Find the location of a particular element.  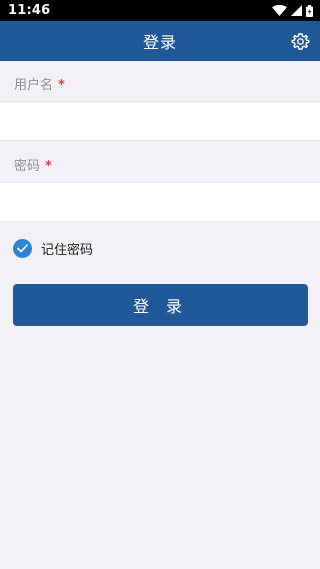

password-required-mark: * is located at coordinates (48, 166).